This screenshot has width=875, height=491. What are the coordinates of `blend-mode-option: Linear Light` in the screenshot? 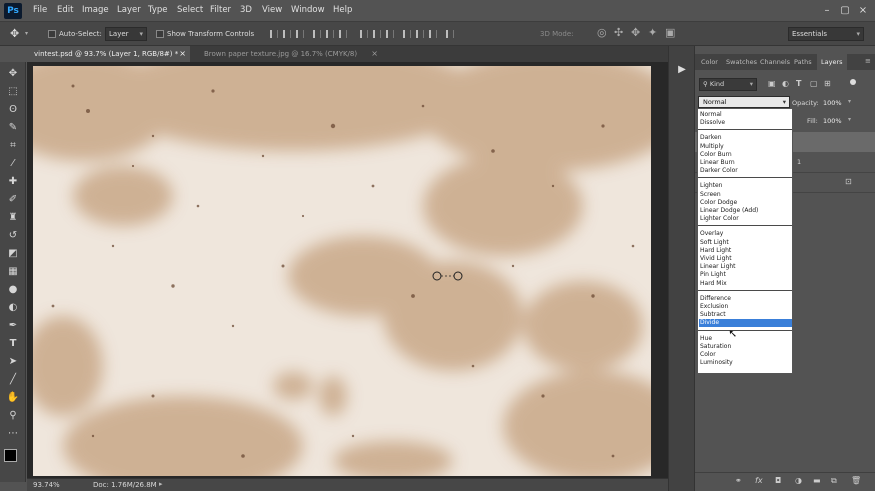 It's located at (745, 267).